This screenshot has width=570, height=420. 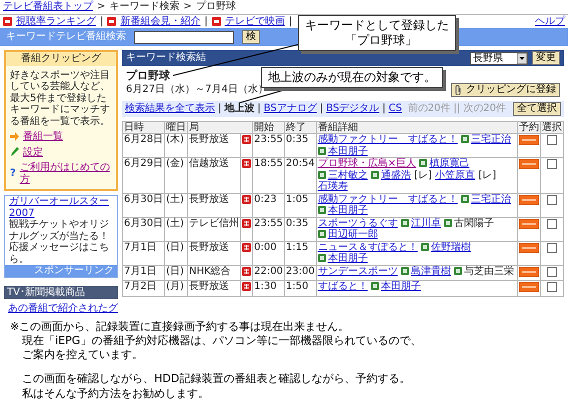 I want to click on note-paragraph: この画面を確認しながら、HDD記録装置の番組表と確認しながら、予約する。 私はそんな予約方法をお勧めします。, so click(x=216, y=386).